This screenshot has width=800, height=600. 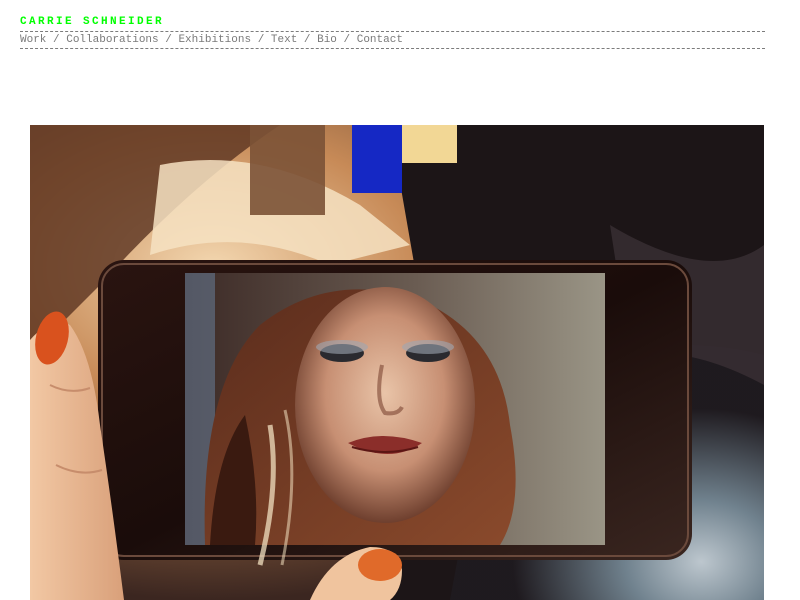 I want to click on site-title-link: CARRIE SCHNEIDER, so click(x=92, y=22).